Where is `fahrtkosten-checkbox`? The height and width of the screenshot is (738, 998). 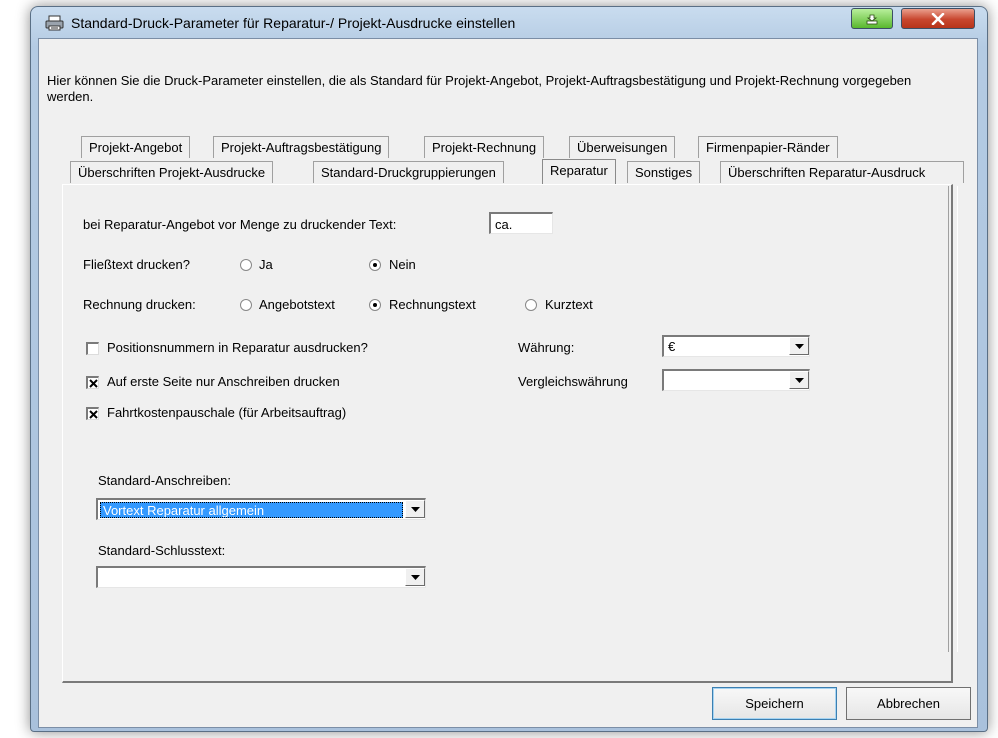
fahrtkosten-checkbox is located at coordinates (92, 413).